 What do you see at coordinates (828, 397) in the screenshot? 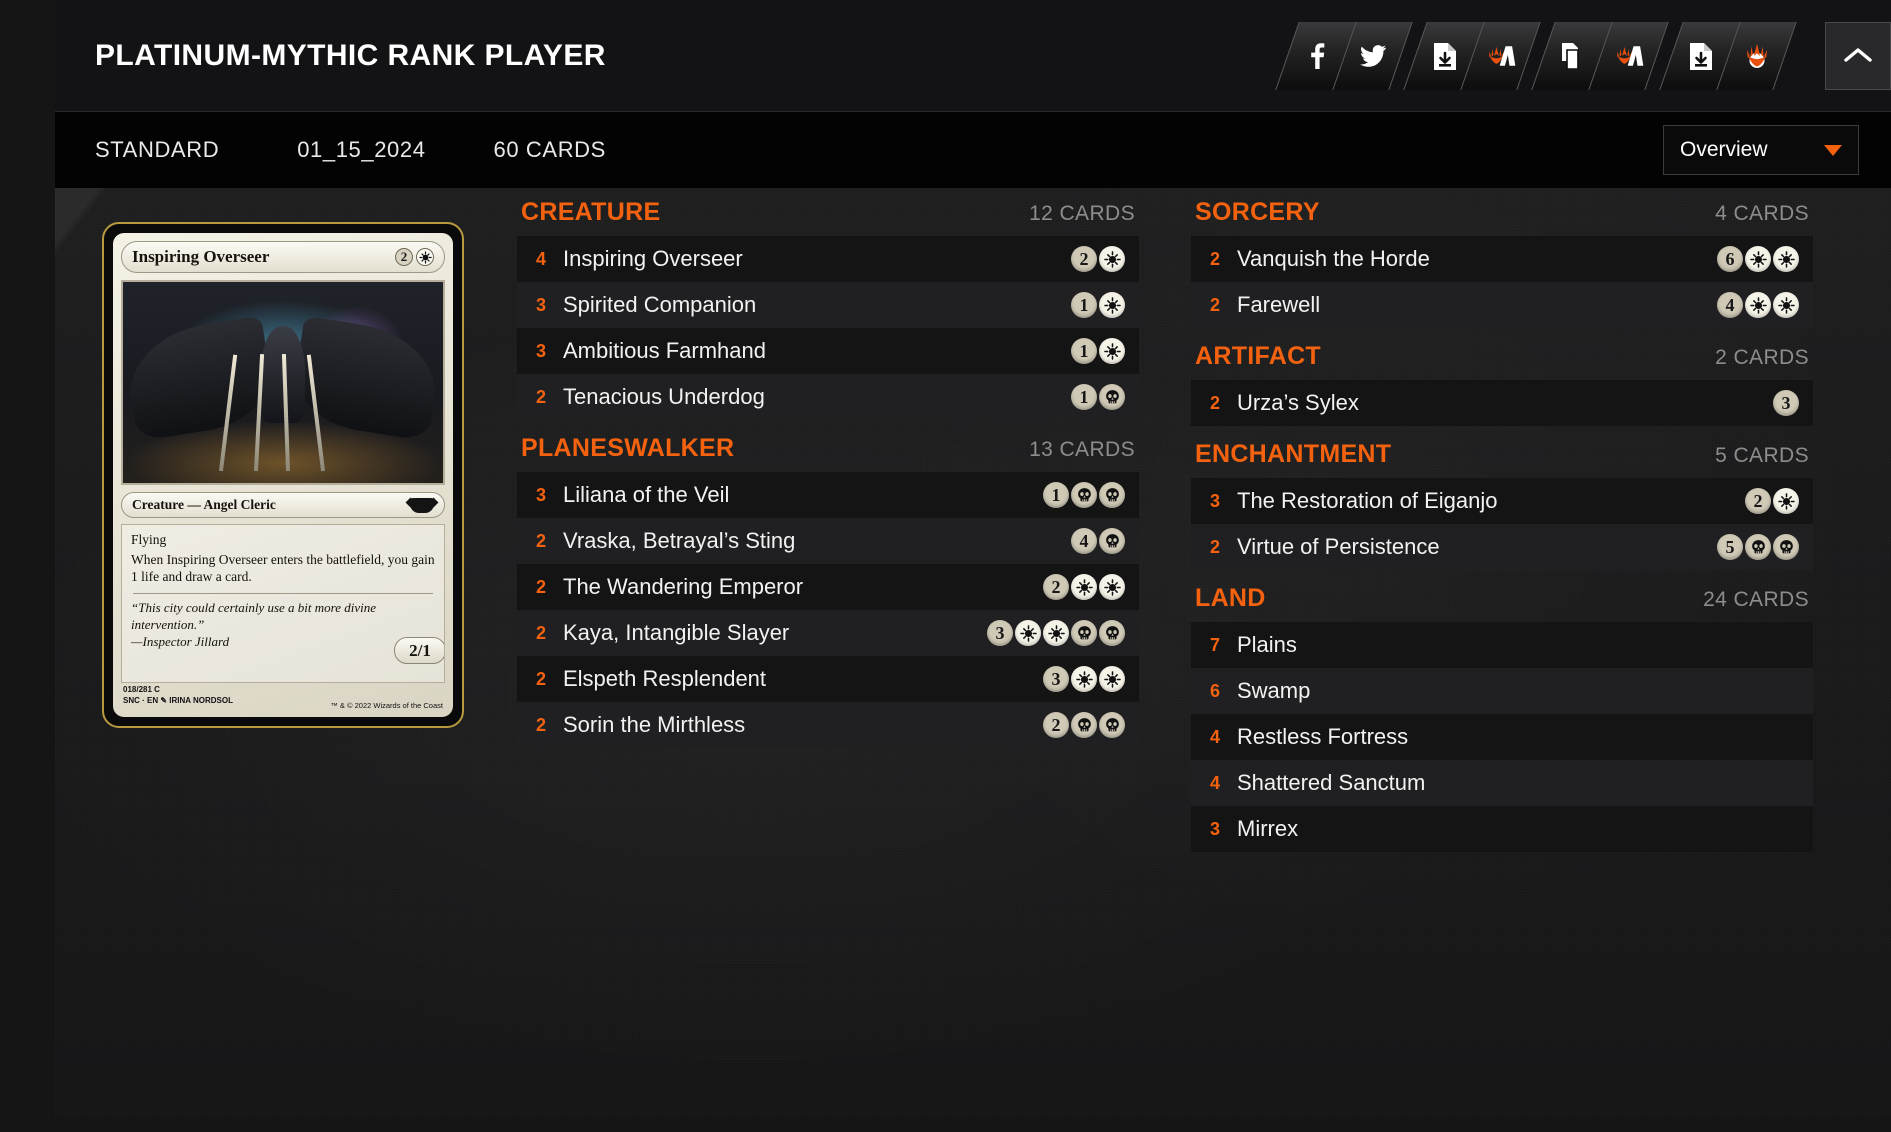
I see `card-row: 2 Tenacious Underdog 1` at bounding box center [828, 397].